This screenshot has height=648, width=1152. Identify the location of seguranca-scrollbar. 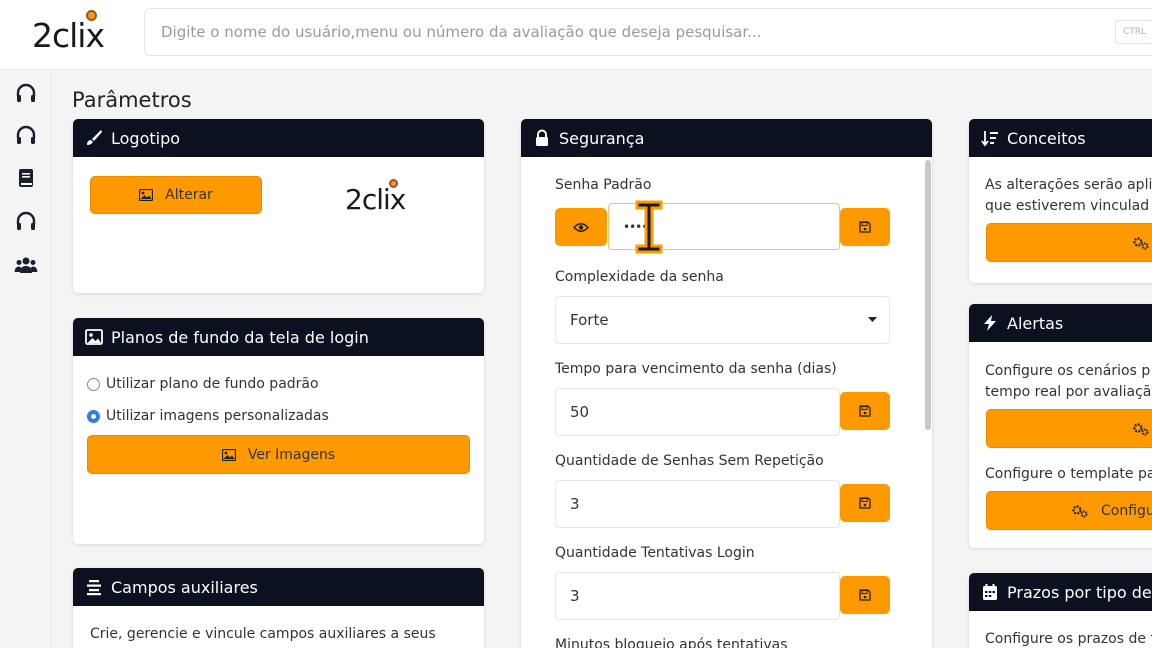
(928, 295).